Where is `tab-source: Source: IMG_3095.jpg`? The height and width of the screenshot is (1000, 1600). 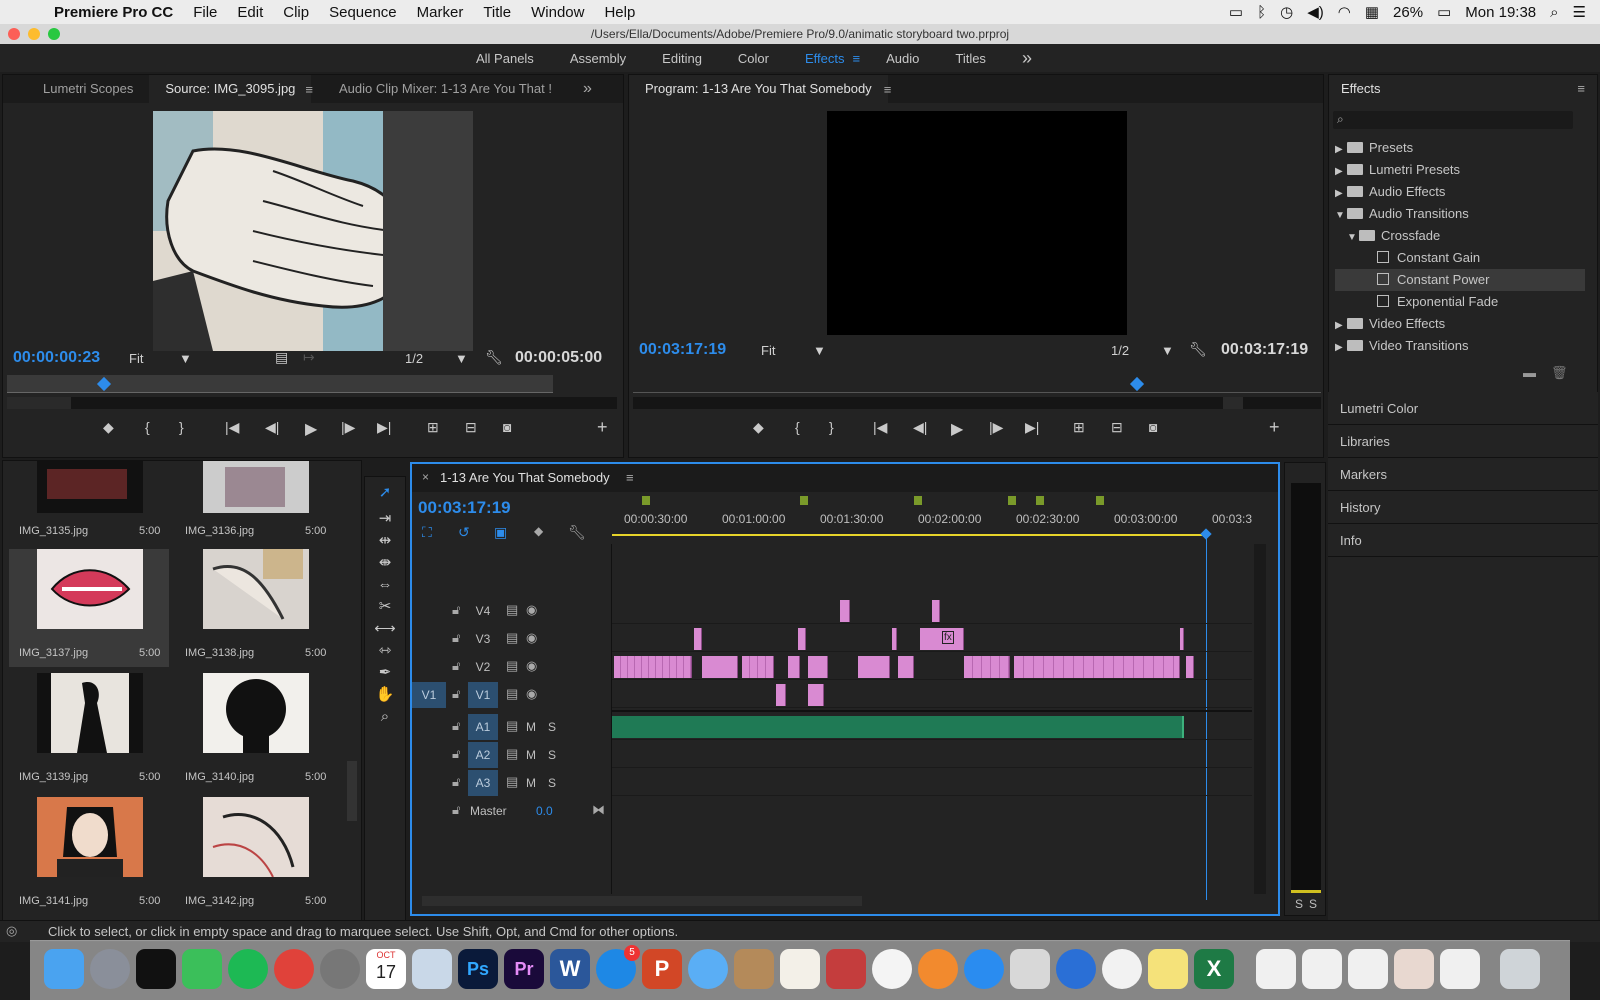 tab-source: Source: IMG_3095.jpg is located at coordinates (230, 89).